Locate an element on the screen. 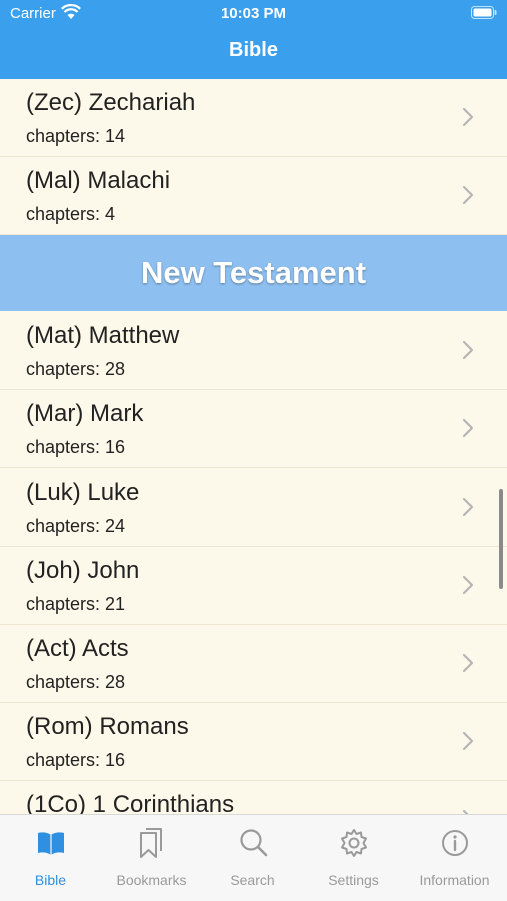  book-title: (Mal) Malachi is located at coordinates (98, 180).